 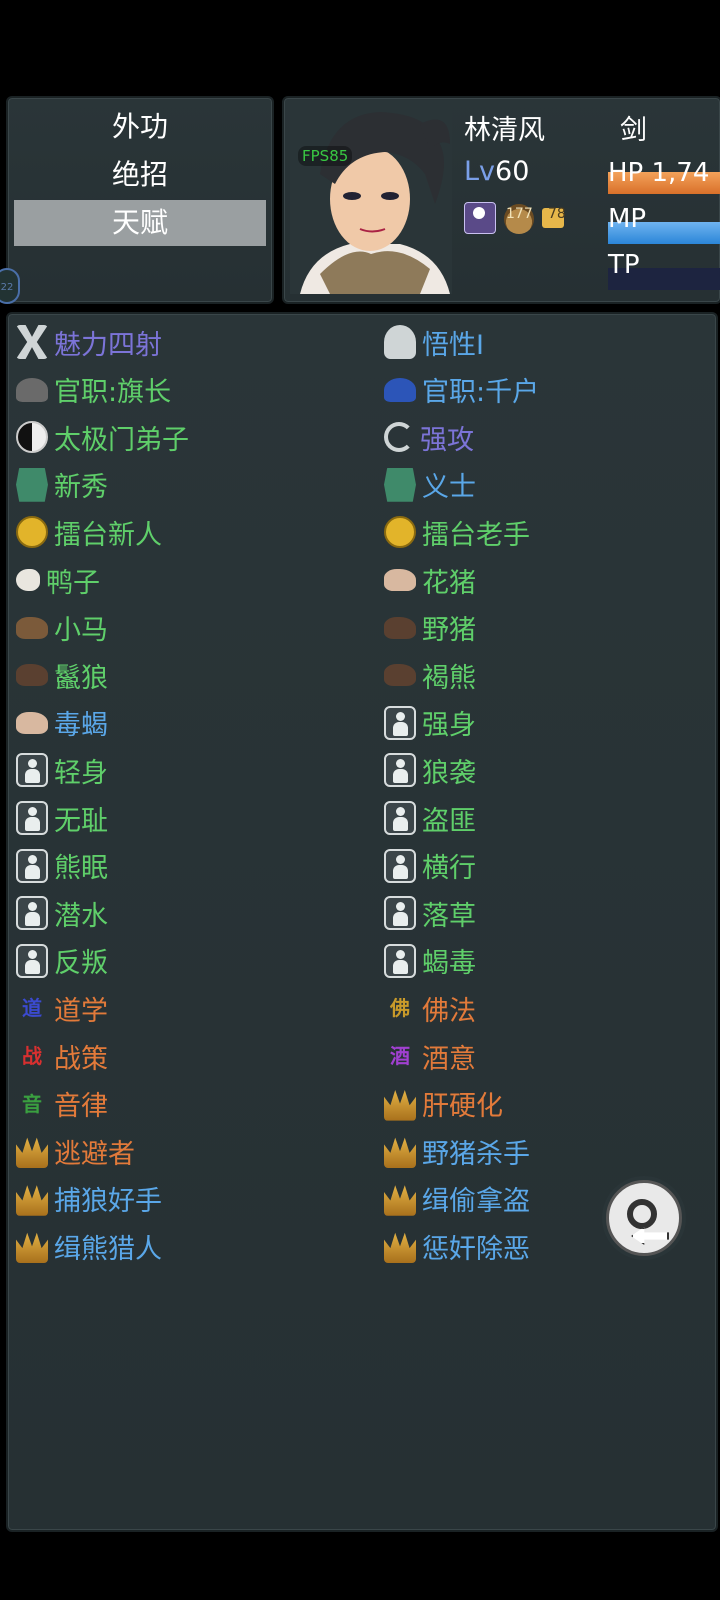 What do you see at coordinates (399, 437) in the screenshot?
I see `swirl-icon` at bounding box center [399, 437].